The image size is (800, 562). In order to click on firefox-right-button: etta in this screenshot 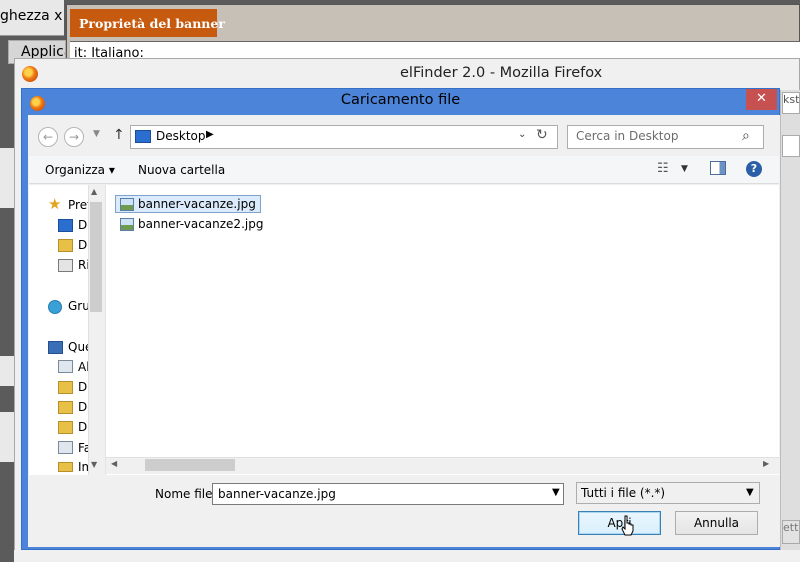, I will do `click(791, 532)`.